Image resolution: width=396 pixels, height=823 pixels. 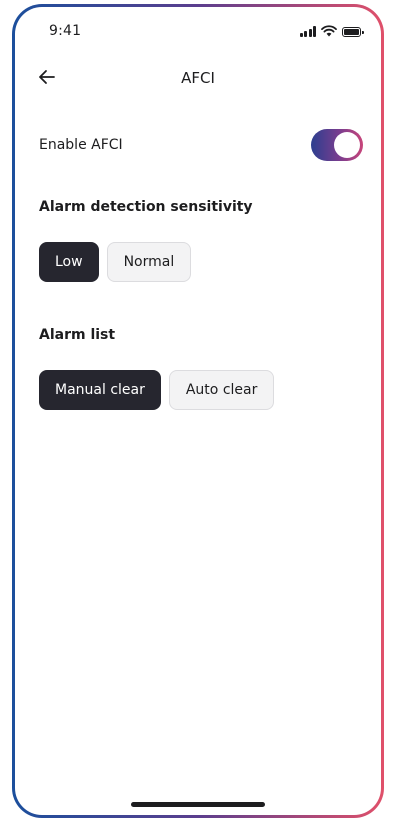 I want to click on alarm-option-manual-clear: Manual clear, so click(x=100, y=390).